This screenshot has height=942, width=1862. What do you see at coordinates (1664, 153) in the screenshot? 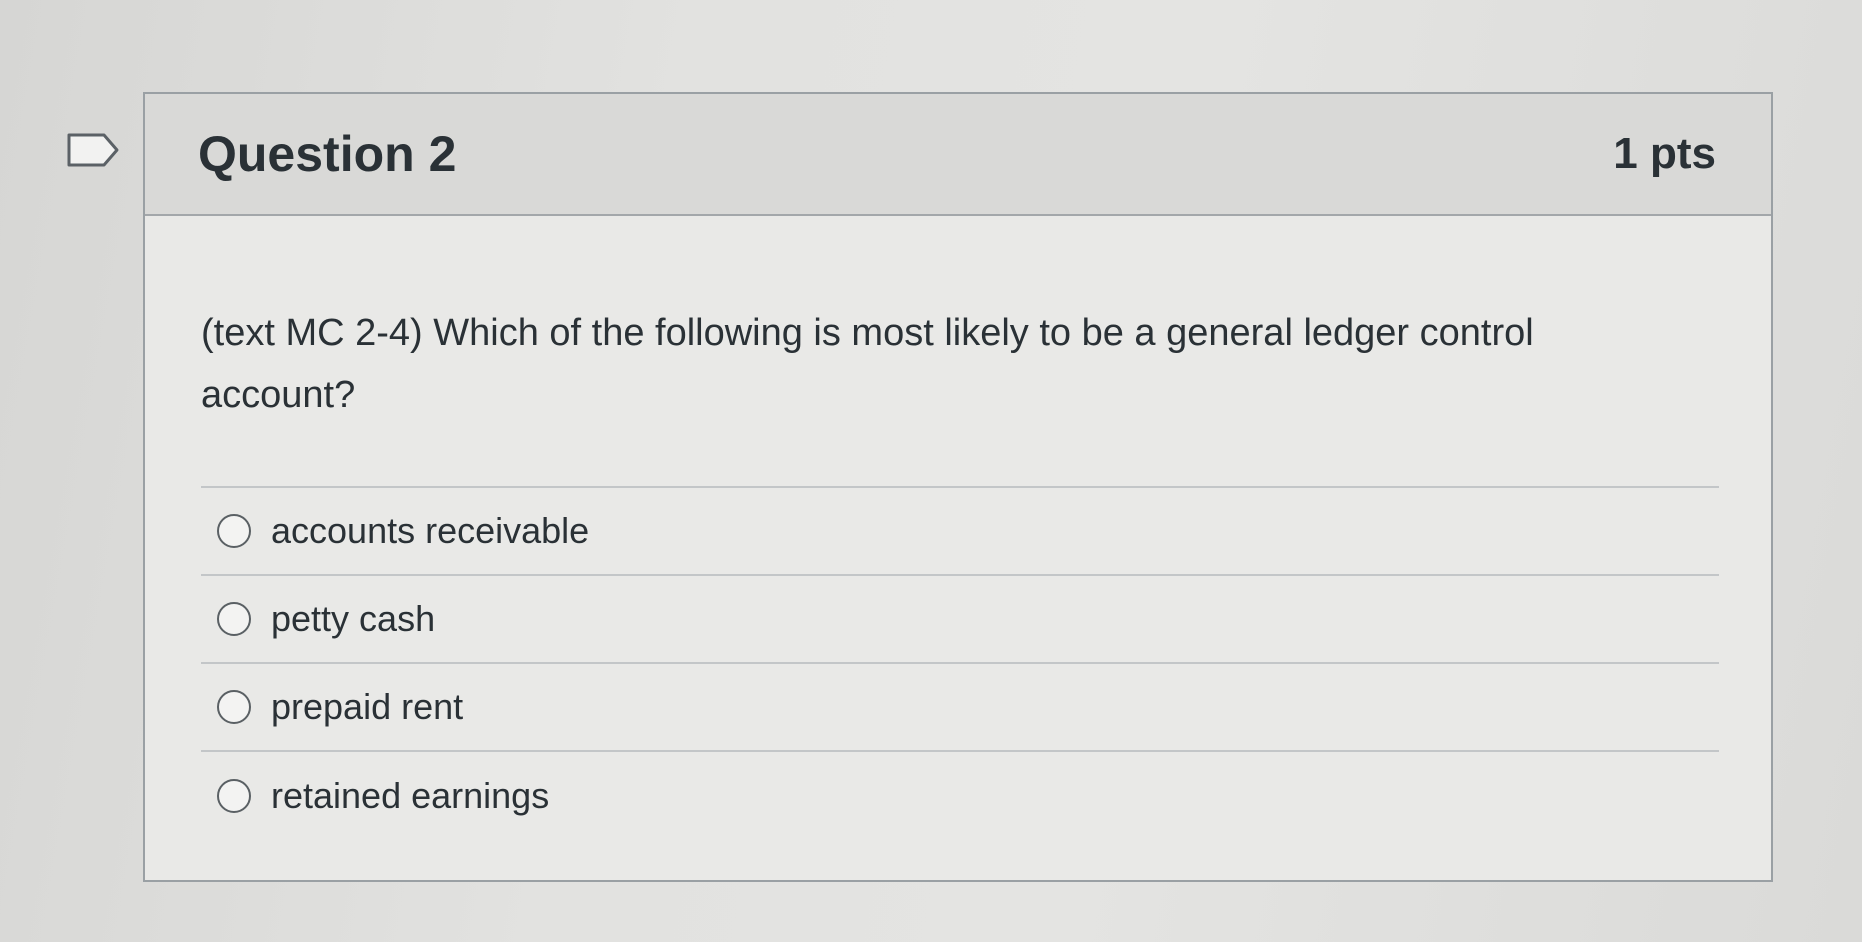
I see `question-points: 1 pts` at bounding box center [1664, 153].